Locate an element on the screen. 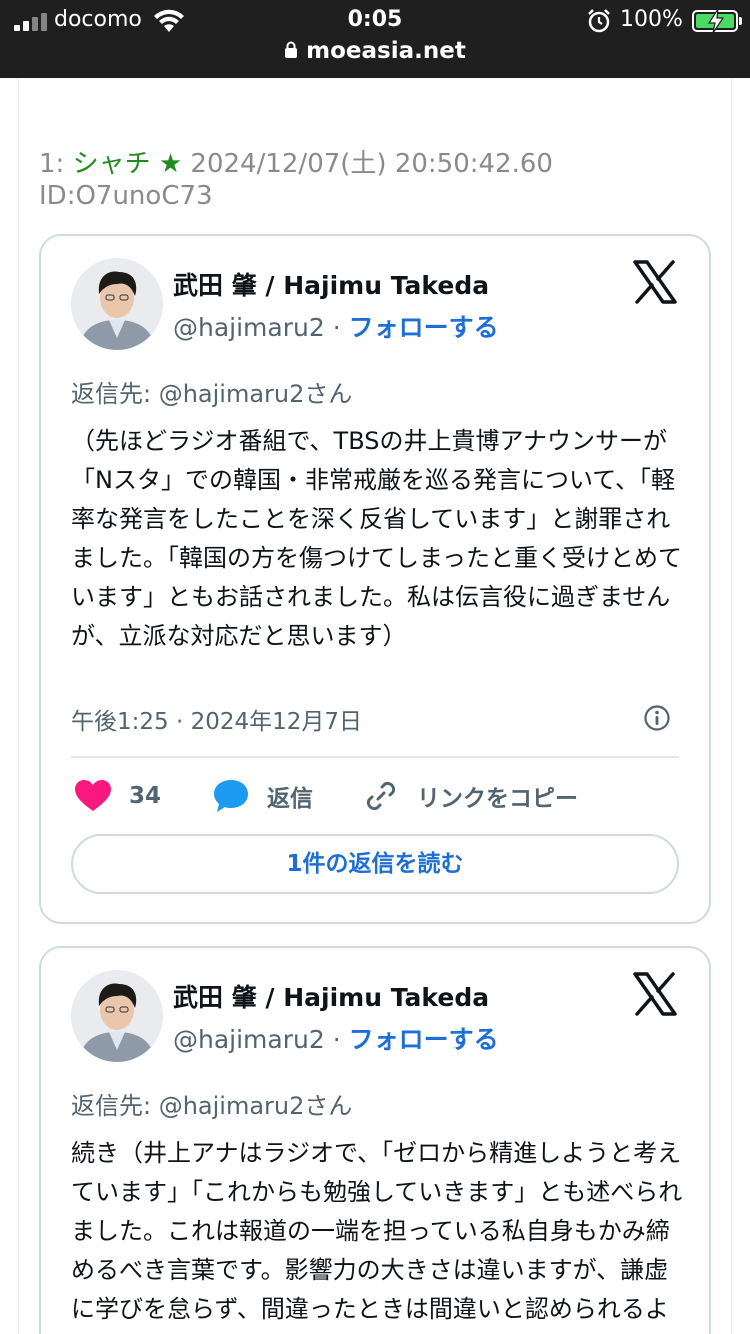 The image size is (750, 1334). battery-percent: 100% is located at coordinates (651, 19).